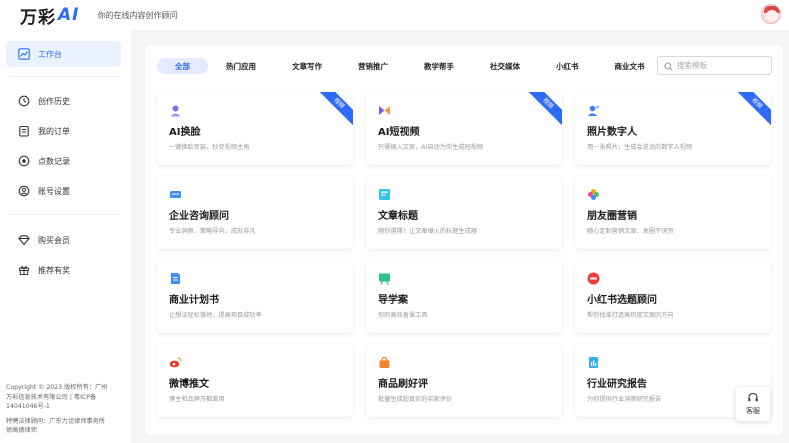 The image size is (789, 443). I want to click on chart-line-icon, so click(24, 54).